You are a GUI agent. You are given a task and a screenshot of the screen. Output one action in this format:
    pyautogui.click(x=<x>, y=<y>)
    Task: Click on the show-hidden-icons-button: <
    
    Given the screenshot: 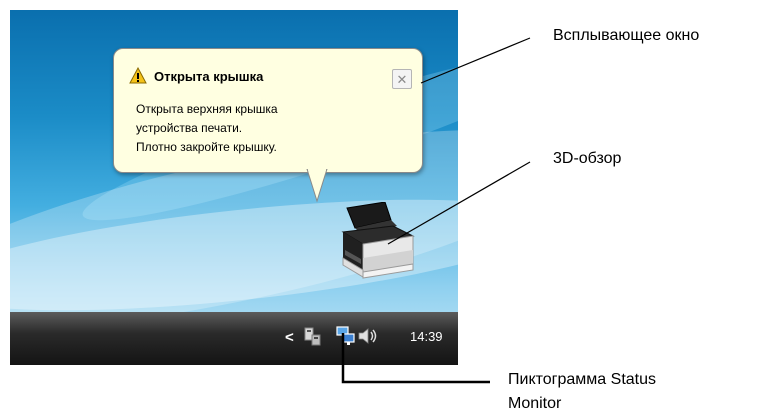 What is the action you would take?
    pyautogui.click(x=289, y=337)
    